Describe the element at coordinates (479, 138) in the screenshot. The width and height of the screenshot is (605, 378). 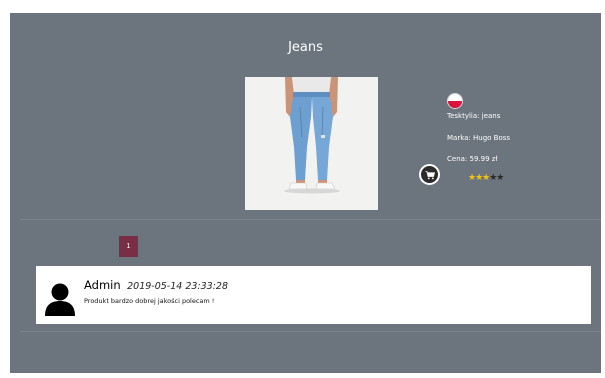
I see `product-brand: Marka: Hugo Boss` at that location.